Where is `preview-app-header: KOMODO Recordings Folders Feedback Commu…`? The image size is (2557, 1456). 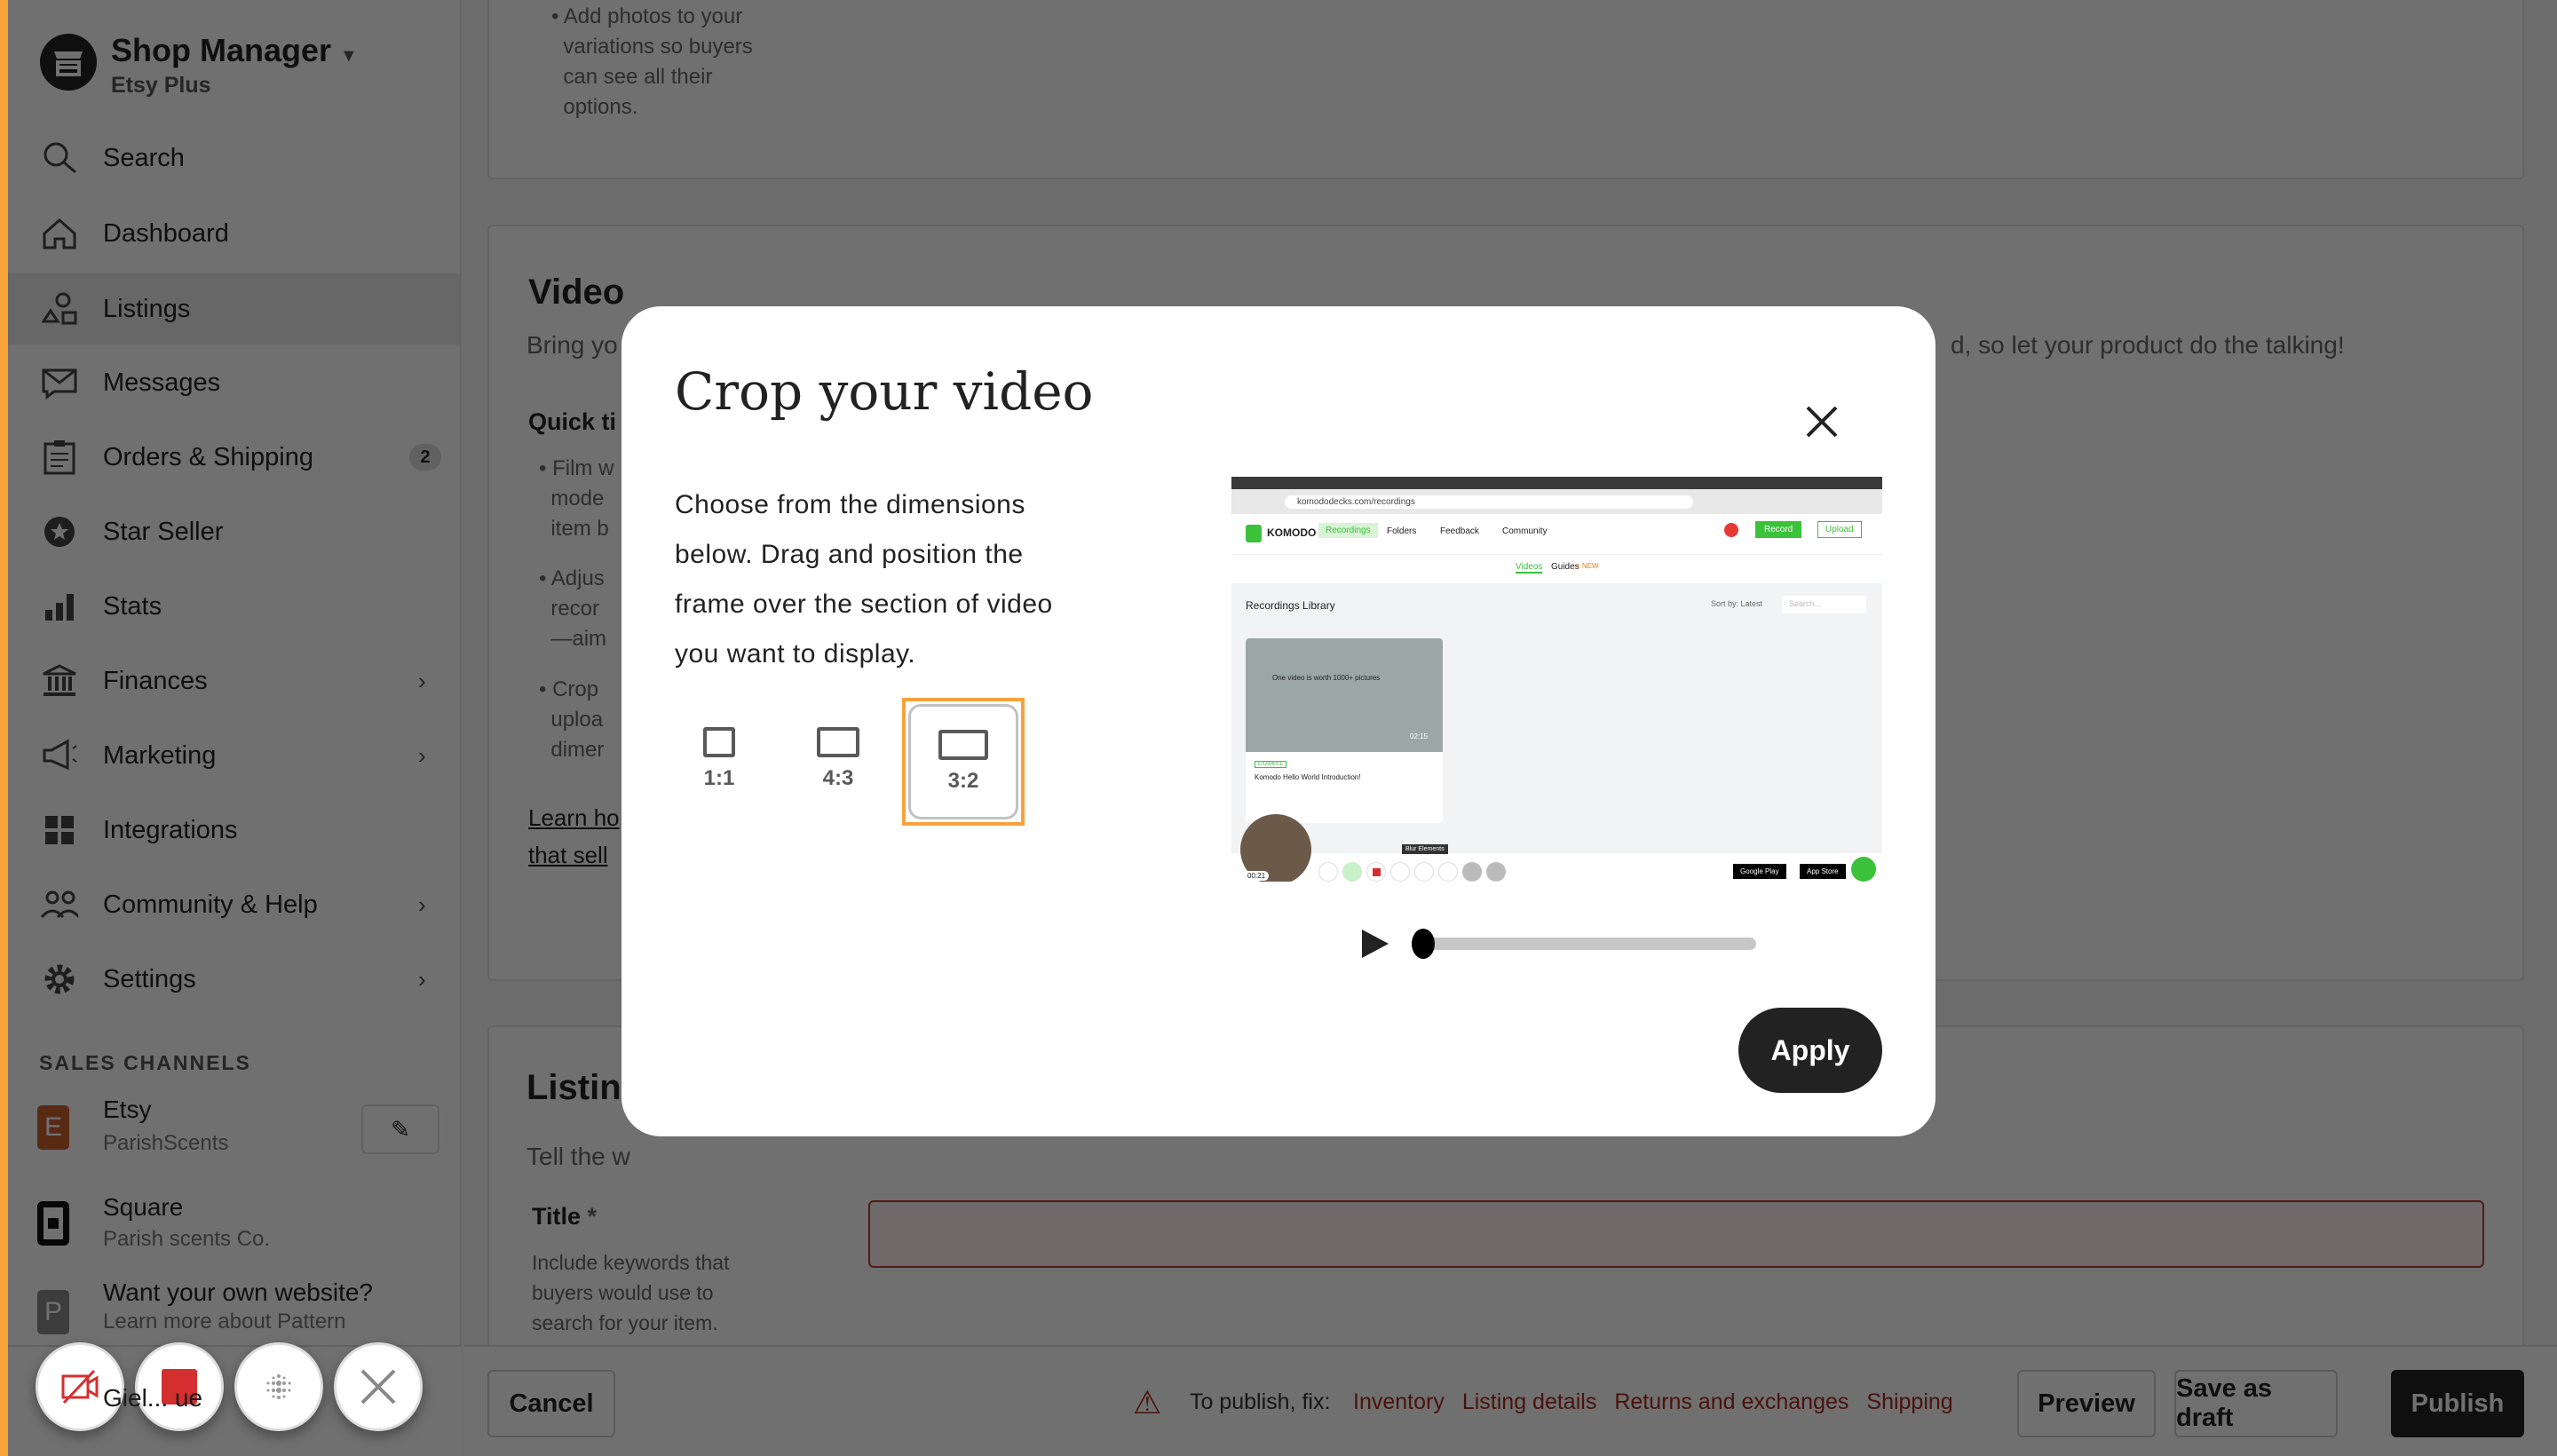
preview-app-header: KOMODO Recordings Folders Feedback Commu… is located at coordinates (1556, 534).